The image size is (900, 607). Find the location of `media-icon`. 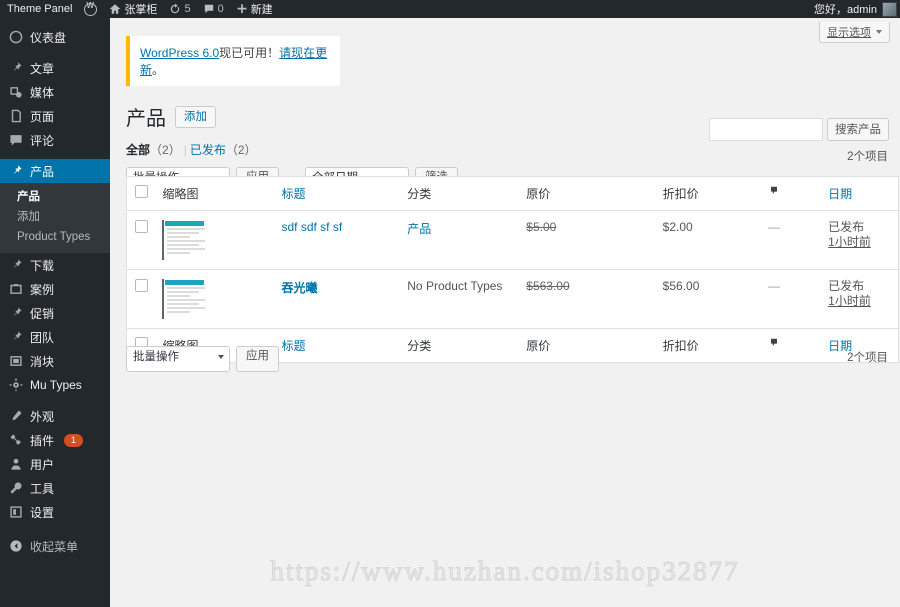

media-icon is located at coordinates (16, 92).